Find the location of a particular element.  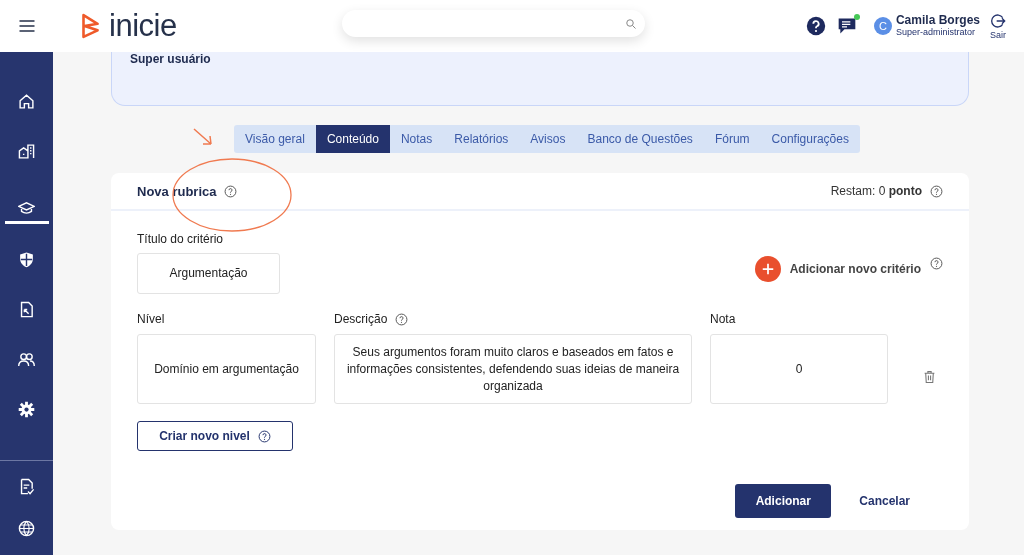

field-label: Título do critério is located at coordinates (181, 239).